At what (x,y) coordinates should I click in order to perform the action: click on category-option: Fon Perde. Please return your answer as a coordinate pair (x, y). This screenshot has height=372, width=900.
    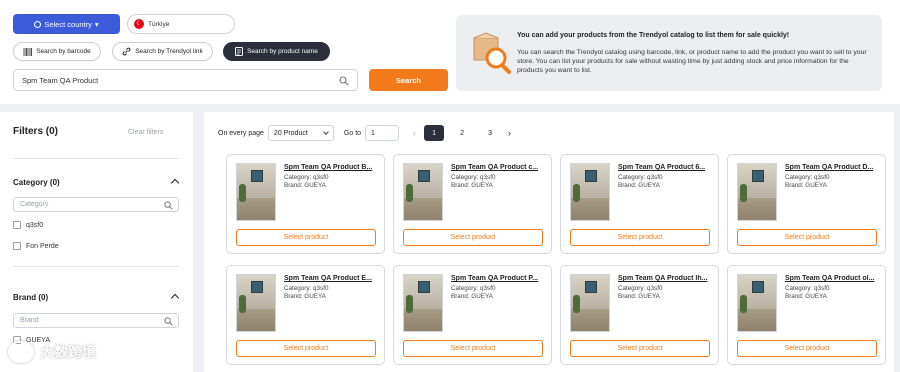
    Looking at the image, I should click on (36, 246).